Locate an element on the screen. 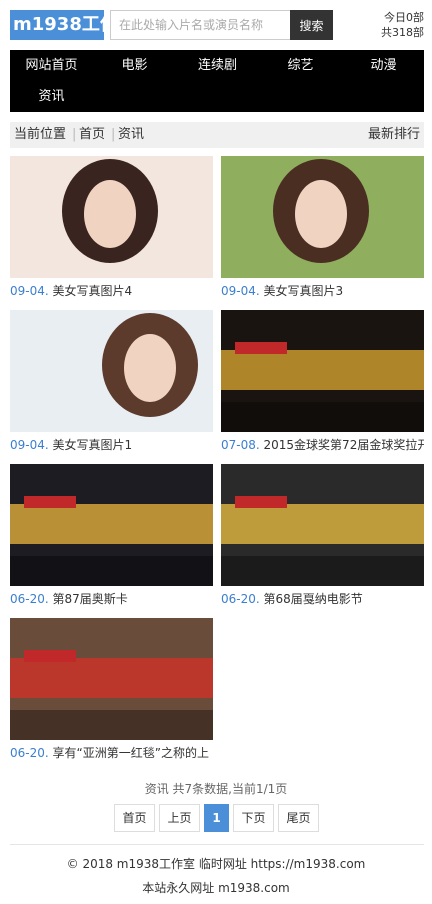 The image size is (432, 904). nav-item-news: 资讯 is located at coordinates (51, 96).